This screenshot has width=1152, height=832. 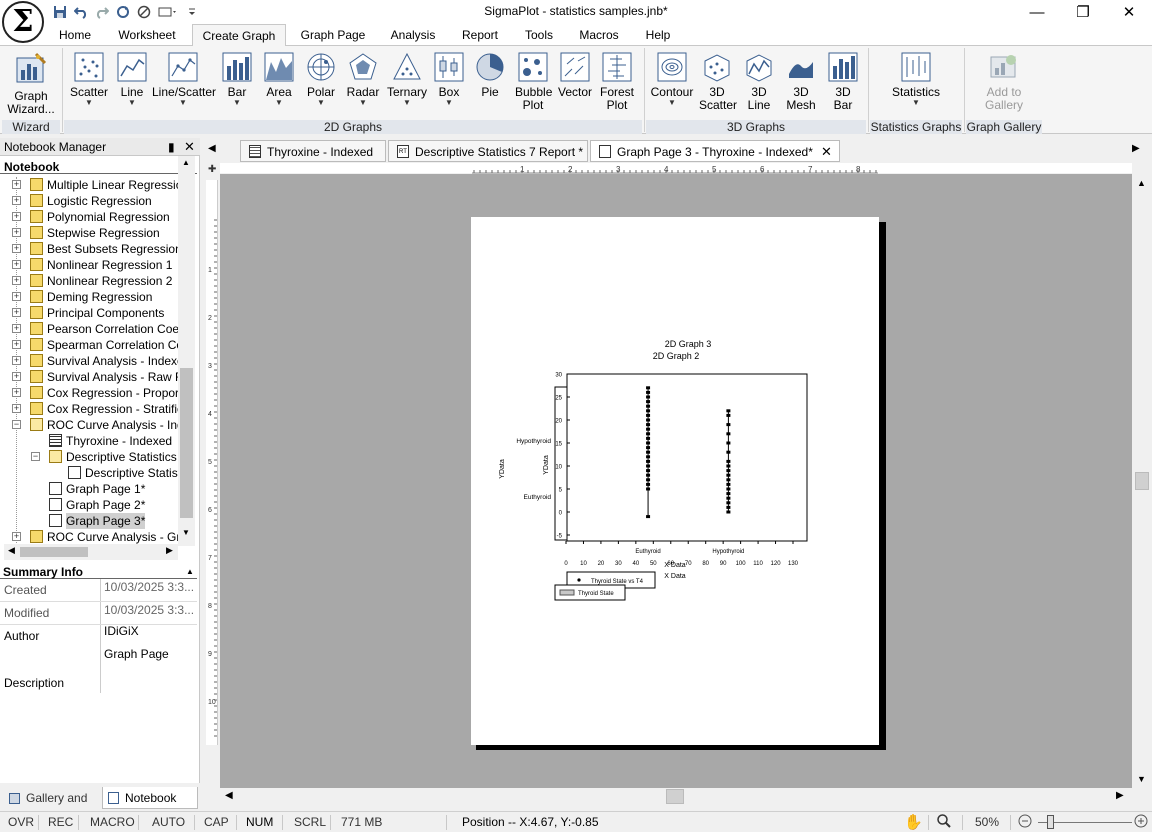 I want to click on front-y-axis-label: YData, so click(x=546, y=465).